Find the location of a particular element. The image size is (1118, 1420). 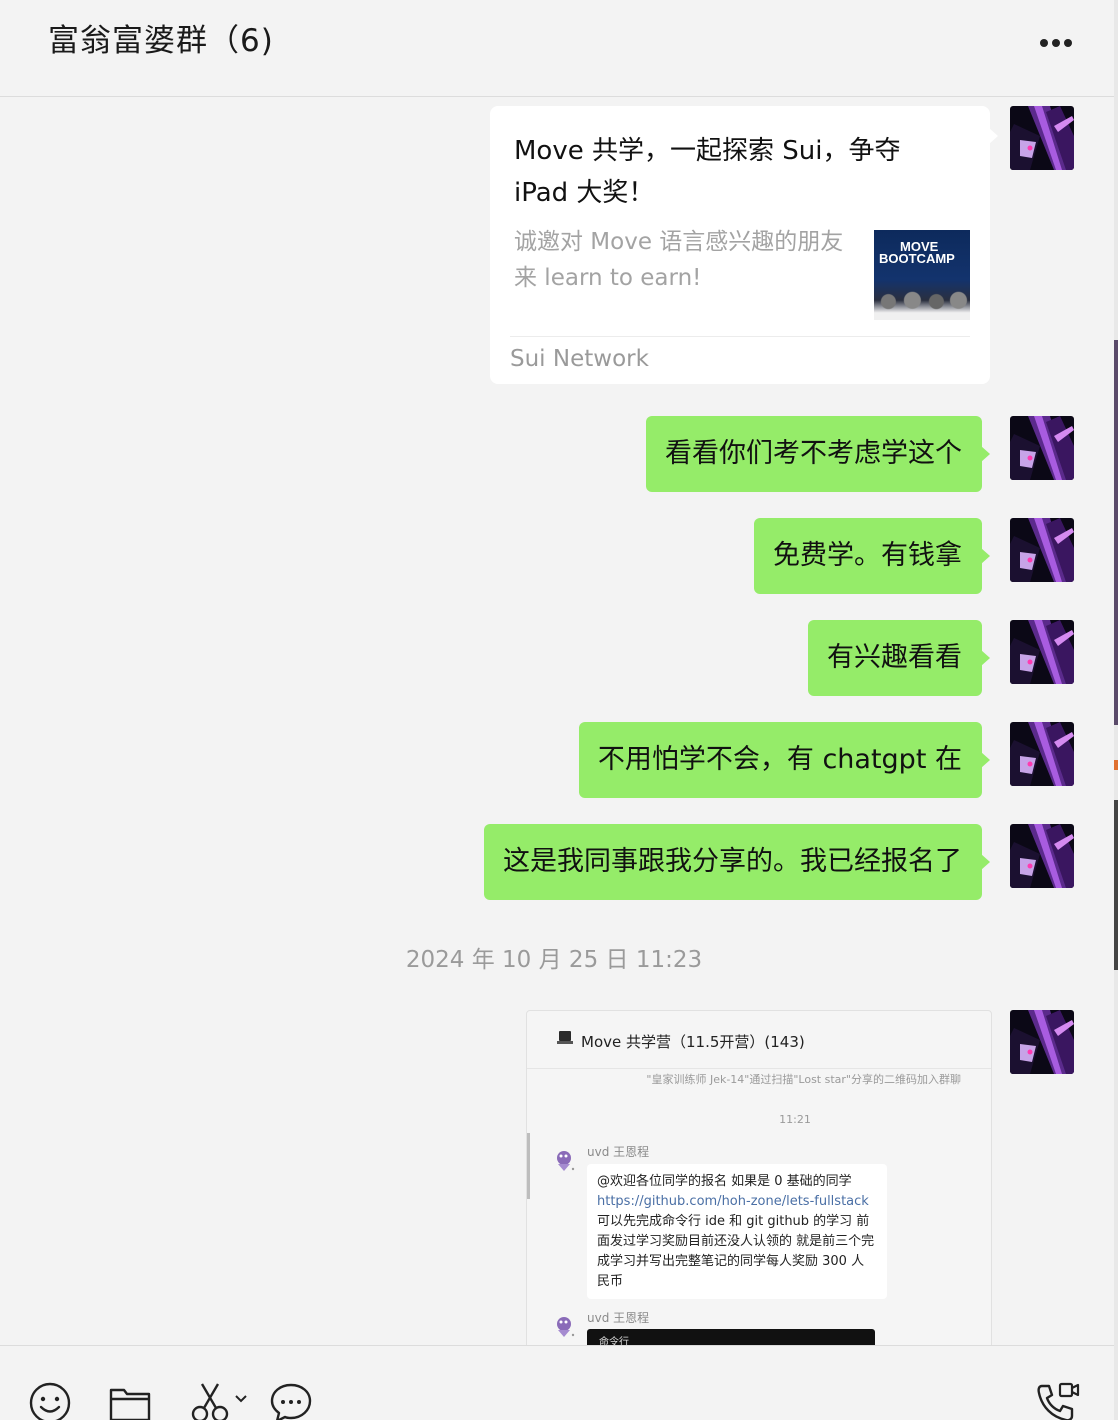

screenshot-header: Move 共学营（11.5开营）(143) is located at coordinates (759, 1040).